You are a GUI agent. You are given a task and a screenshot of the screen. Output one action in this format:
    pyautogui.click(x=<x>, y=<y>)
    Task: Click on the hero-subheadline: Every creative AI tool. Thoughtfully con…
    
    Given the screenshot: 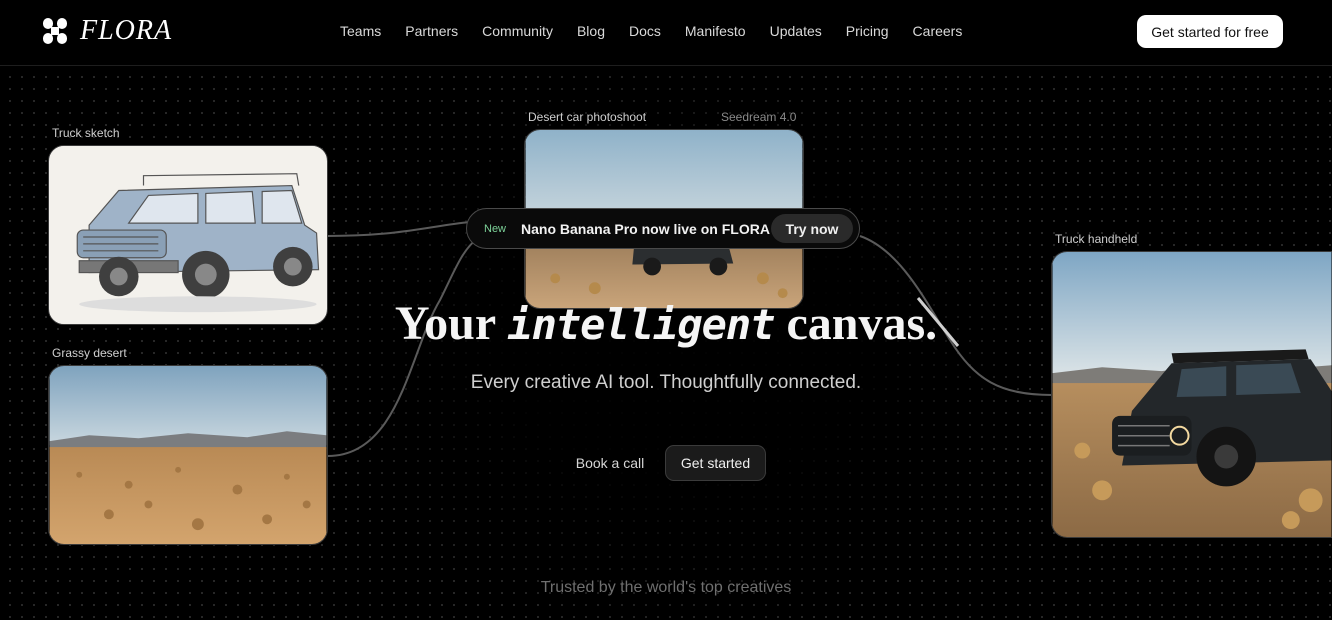 What is the action you would take?
    pyautogui.click(x=666, y=382)
    